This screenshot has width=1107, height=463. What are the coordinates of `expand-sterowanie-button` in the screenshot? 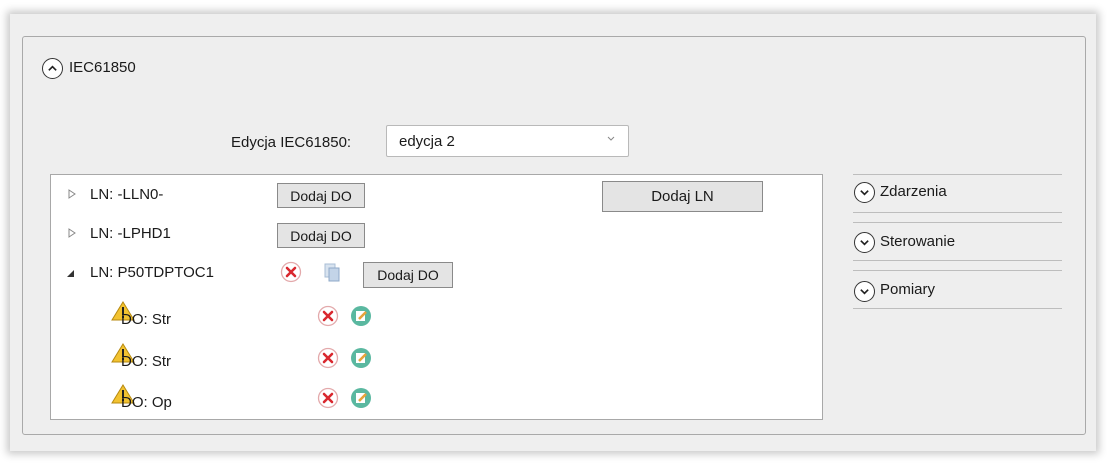 It's located at (864, 242).